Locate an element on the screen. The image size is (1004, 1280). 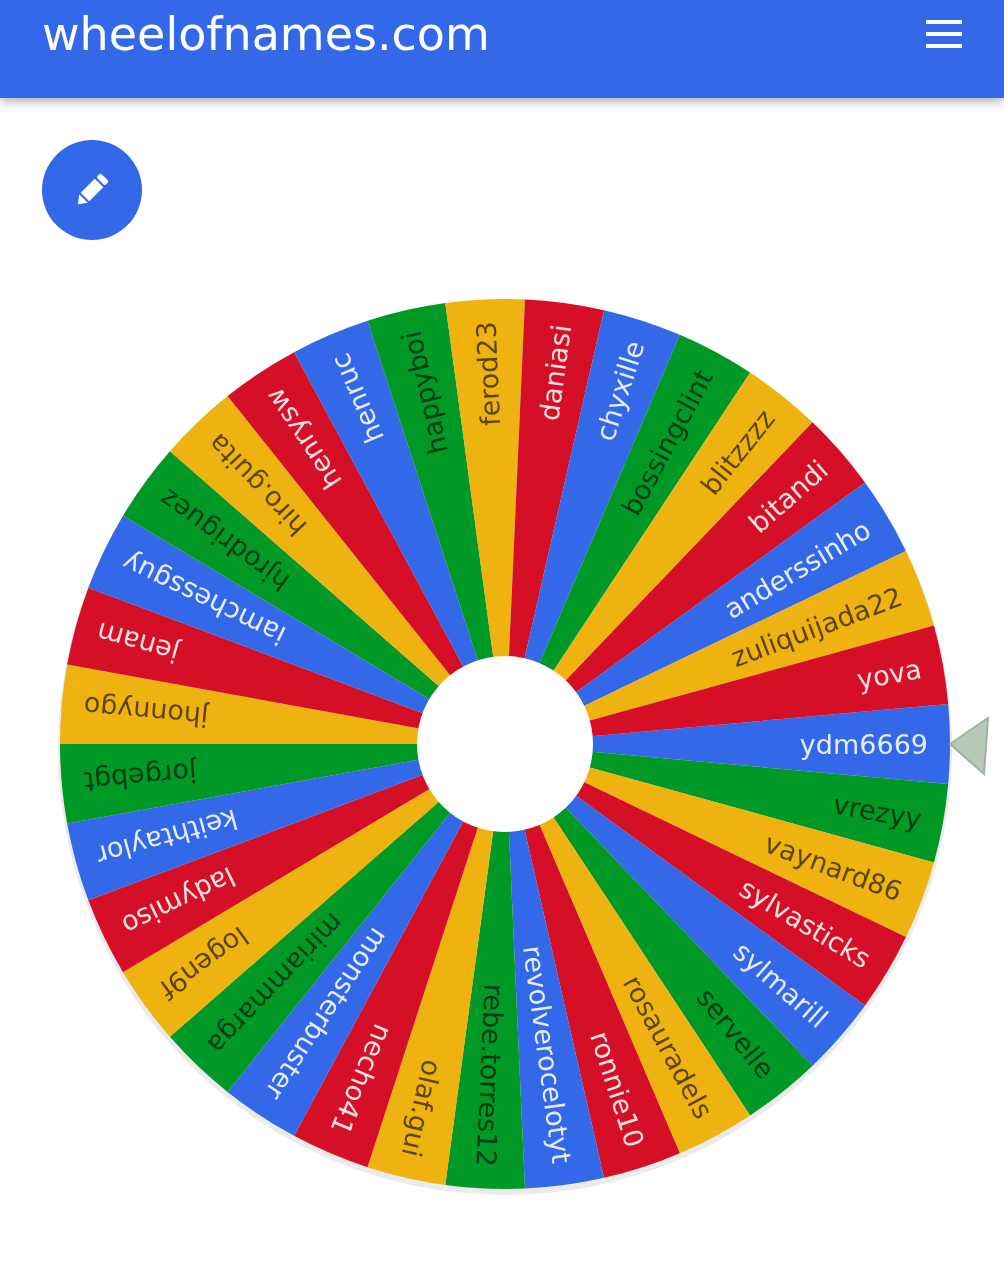
slice-label: ferod23 is located at coordinates (488, 373).